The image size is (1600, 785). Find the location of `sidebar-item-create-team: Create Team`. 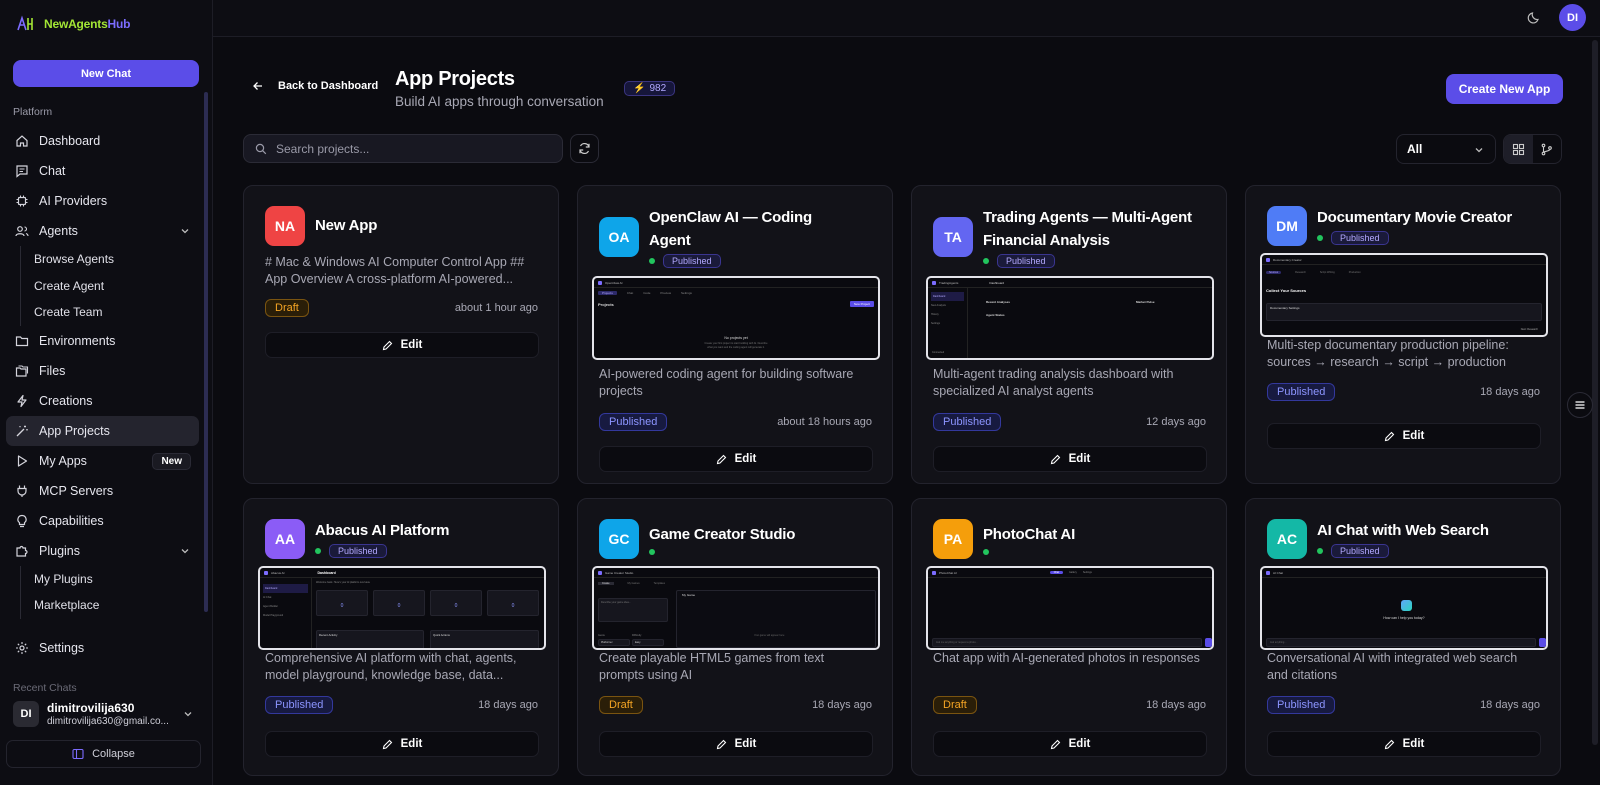

sidebar-item-create-team: Create Team is located at coordinates (116, 312).